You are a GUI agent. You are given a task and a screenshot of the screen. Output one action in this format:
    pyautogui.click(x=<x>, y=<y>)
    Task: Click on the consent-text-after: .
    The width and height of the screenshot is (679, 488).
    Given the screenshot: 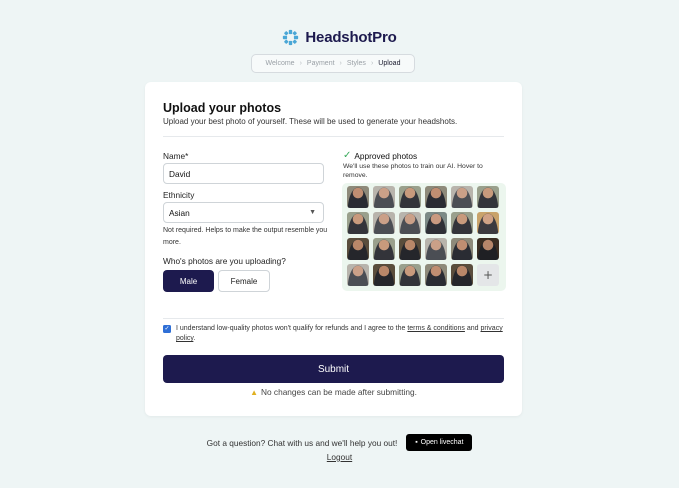 What is the action you would take?
    pyautogui.click(x=194, y=338)
    